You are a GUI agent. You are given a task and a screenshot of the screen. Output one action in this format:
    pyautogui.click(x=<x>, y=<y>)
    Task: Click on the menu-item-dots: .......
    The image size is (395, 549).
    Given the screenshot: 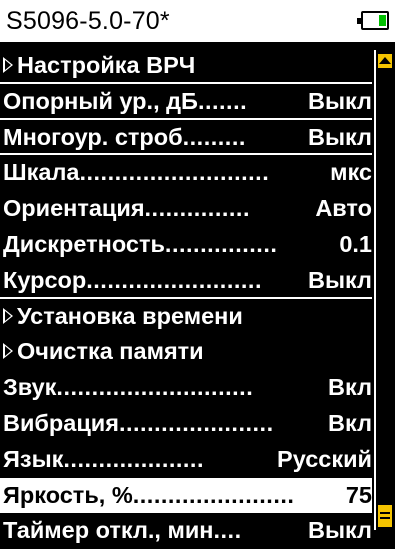 What is the action you would take?
    pyautogui.click(x=222, y=100)
    